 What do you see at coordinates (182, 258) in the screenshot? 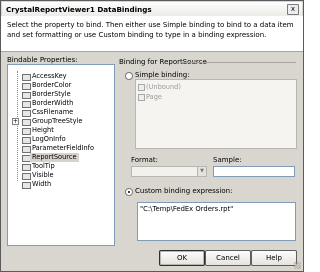
I see `ok-button: OK` at bounding box center [182, 258].